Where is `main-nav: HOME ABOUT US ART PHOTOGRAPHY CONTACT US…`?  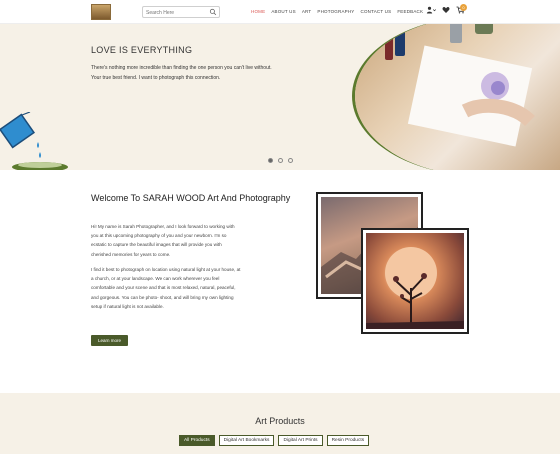 main-nav: HOME ABOUT US ART PHOTOGRAPHY CONTACT US… is located at coordinates (337, 11).